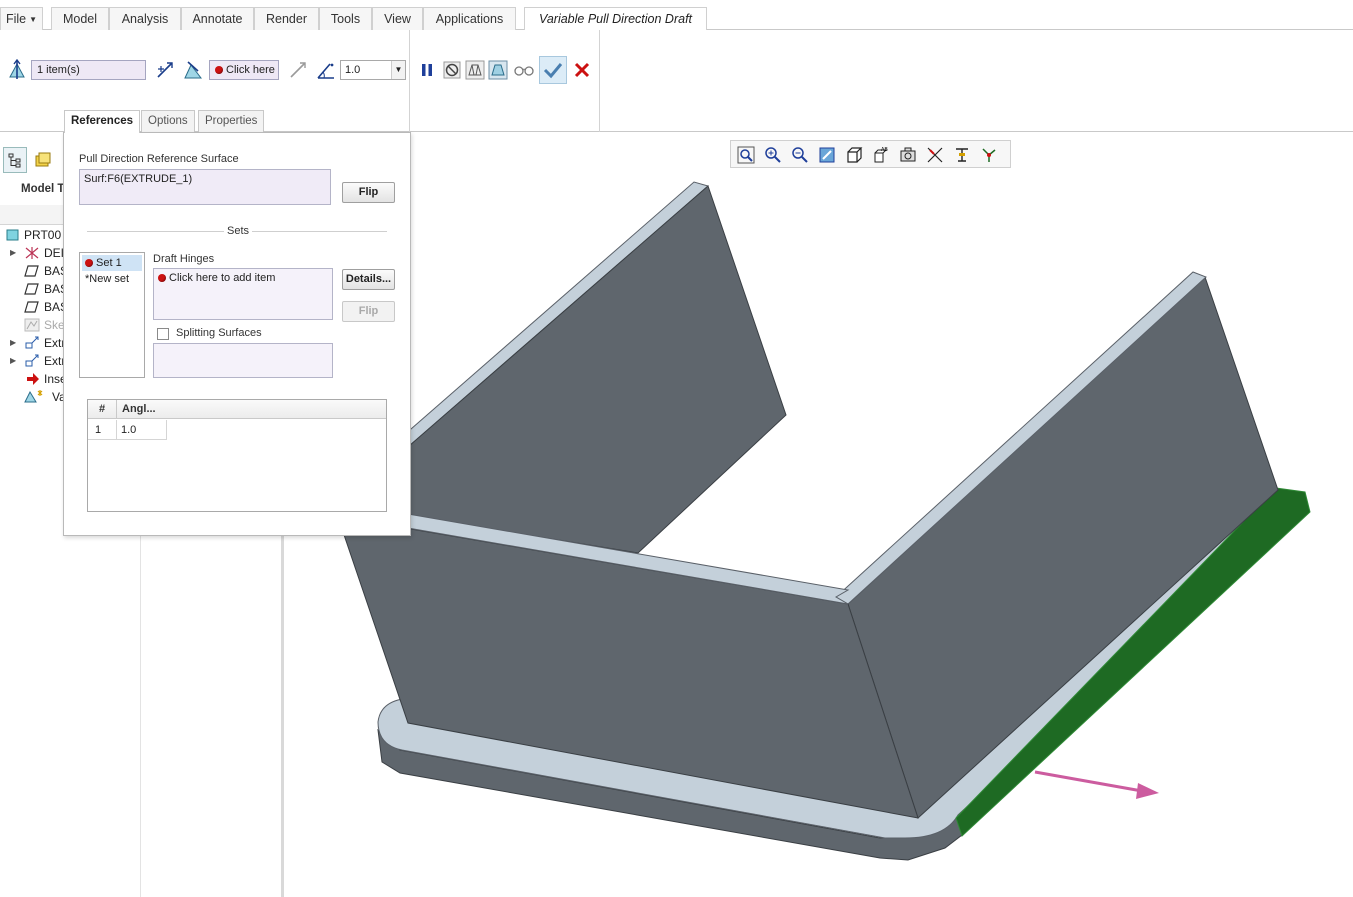  Describe the element at coordinates (32, 325) in the screenshot. I see `sketch-icon` at that location.